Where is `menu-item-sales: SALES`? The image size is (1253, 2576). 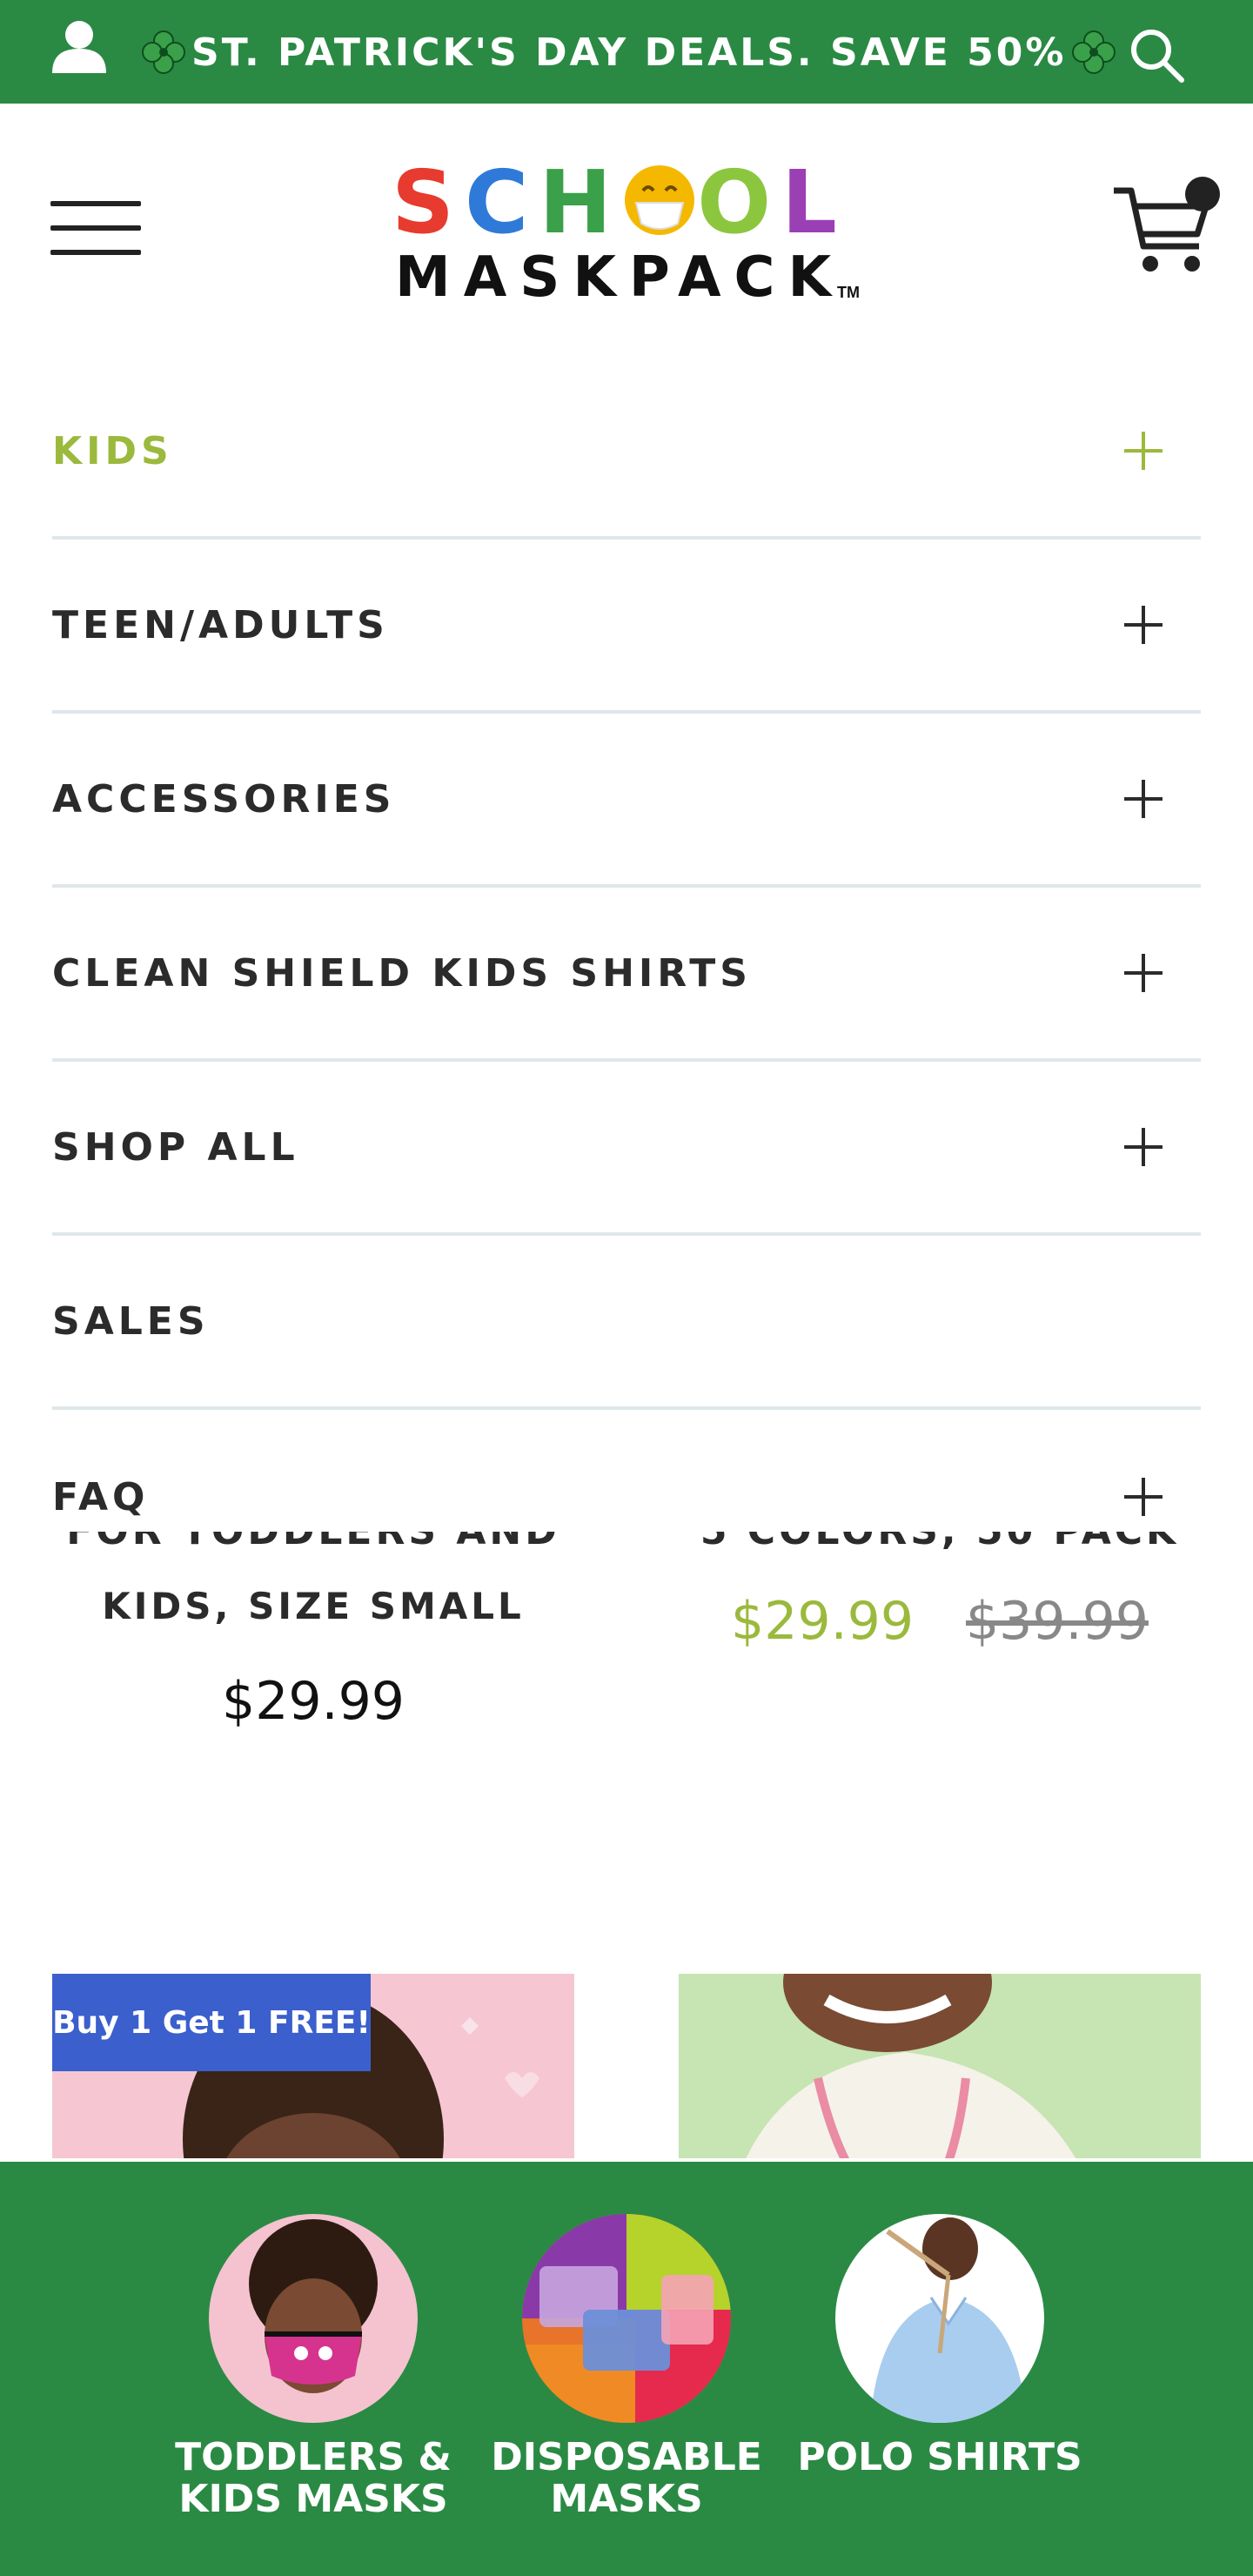
menu-item-sales: SALES is located at coordinates (626, 1323).